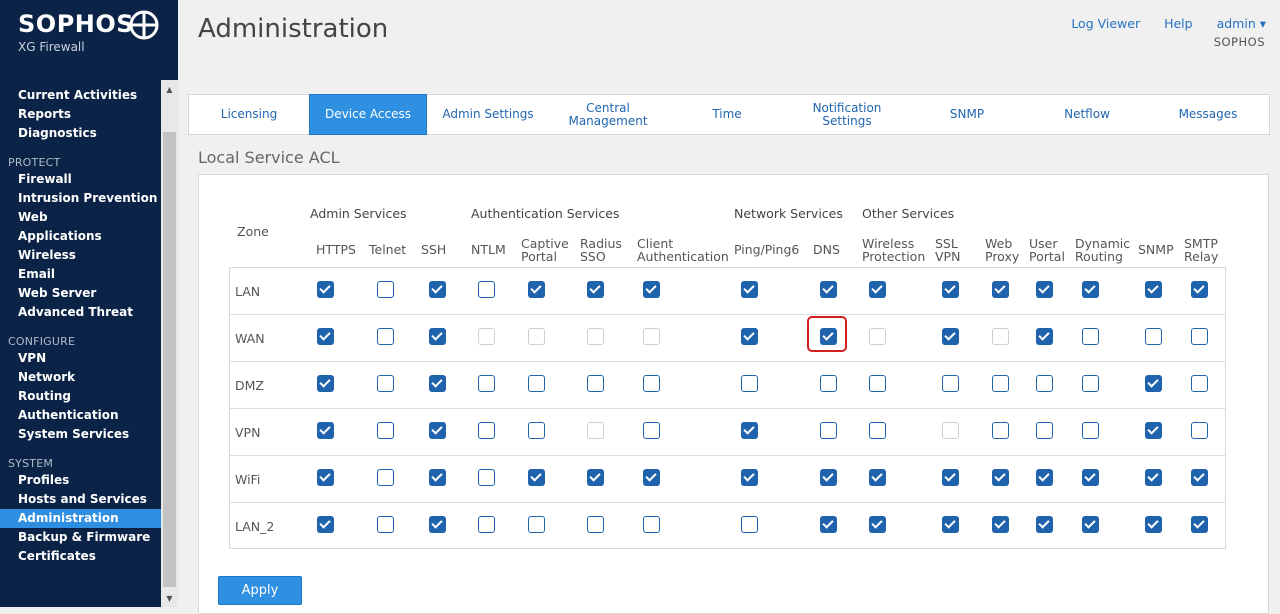 This screenshot has width=1280, height=614. What do you see at coordinates (325, 524) in the screenshot?
I see `checkbox-lan-2-https` at bounding box center [325, 524].